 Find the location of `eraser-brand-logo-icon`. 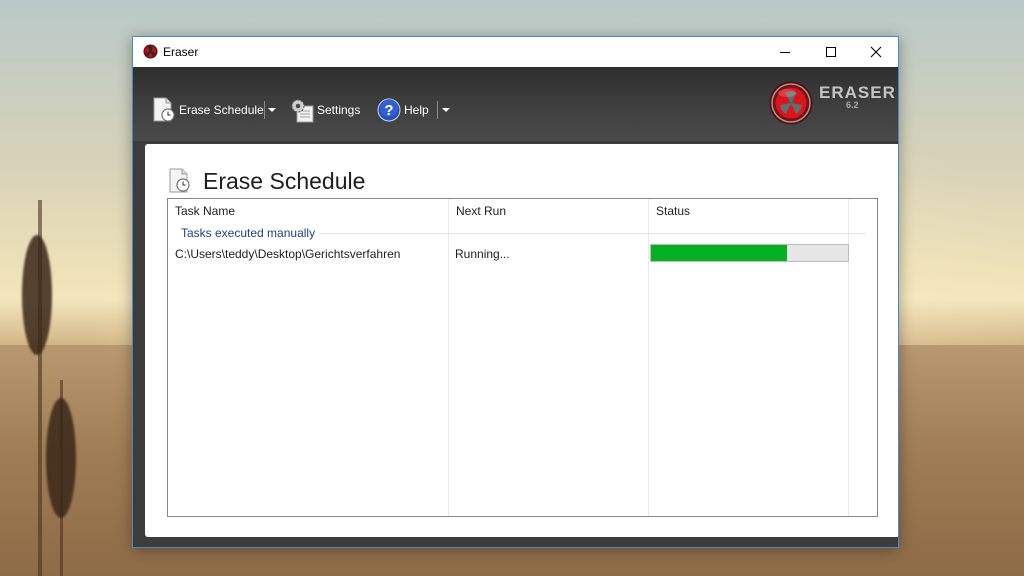

eraser-brand-logo-icon is located at coordinates (791, 103).